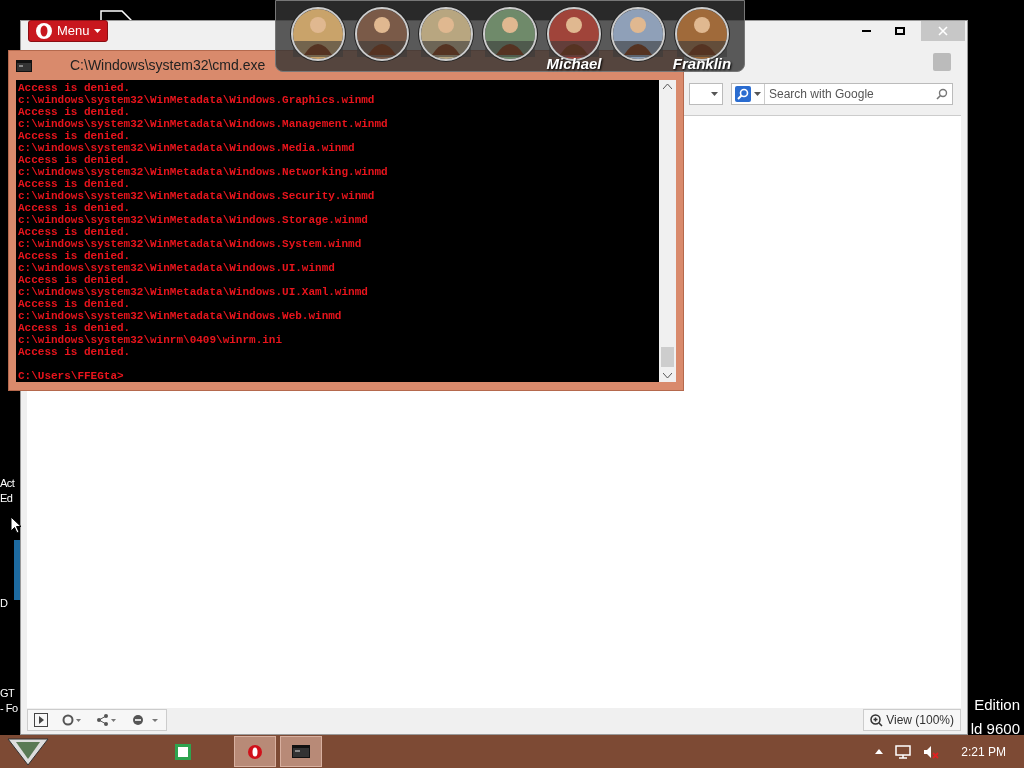 The height and width of the screenshot is (768, 1024). Describe the element at coordinates (667, 86) in the screenshot. I see `scroll-up-icon` at that location.